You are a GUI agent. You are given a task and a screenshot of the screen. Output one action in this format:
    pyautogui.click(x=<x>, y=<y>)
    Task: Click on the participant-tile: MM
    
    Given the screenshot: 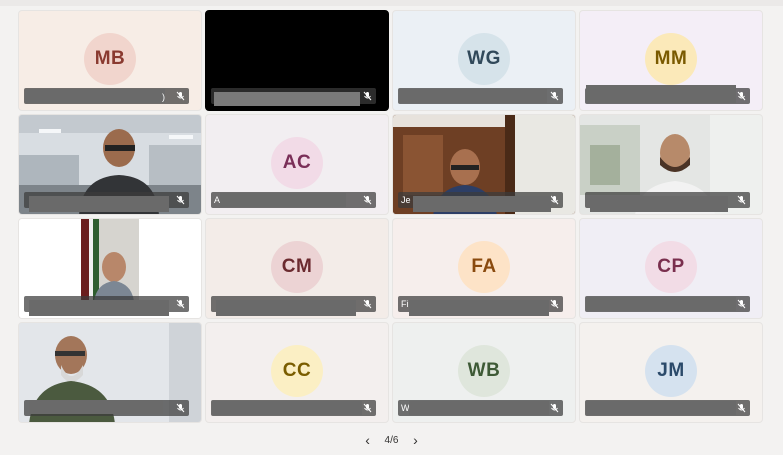 What is the action you would take?
    pyautogui.click(x=671, y=60)
    